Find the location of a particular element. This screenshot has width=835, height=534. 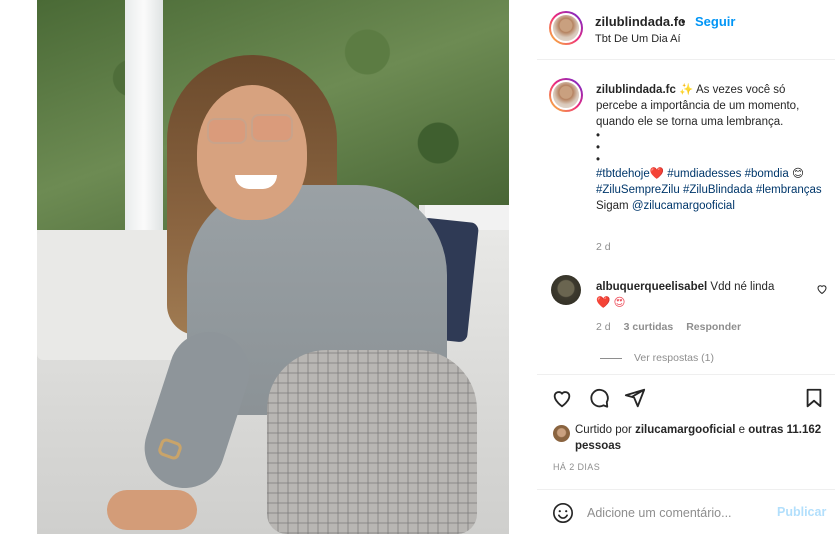

author-username: zilublindada.fc is located at coordinates (640, 21).